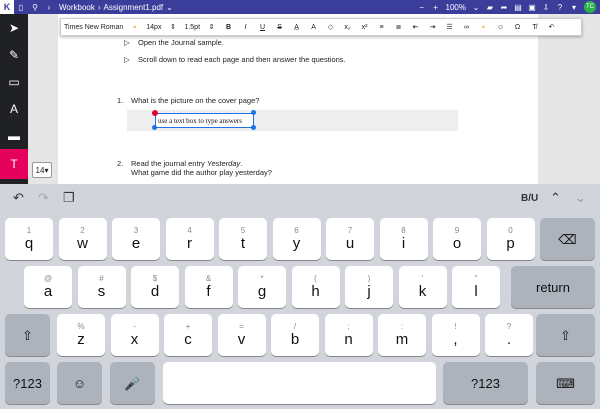 Image resolution: width=600 pixels, height=409 pixels. I want to click on key-b: / b, so click(295, 335).